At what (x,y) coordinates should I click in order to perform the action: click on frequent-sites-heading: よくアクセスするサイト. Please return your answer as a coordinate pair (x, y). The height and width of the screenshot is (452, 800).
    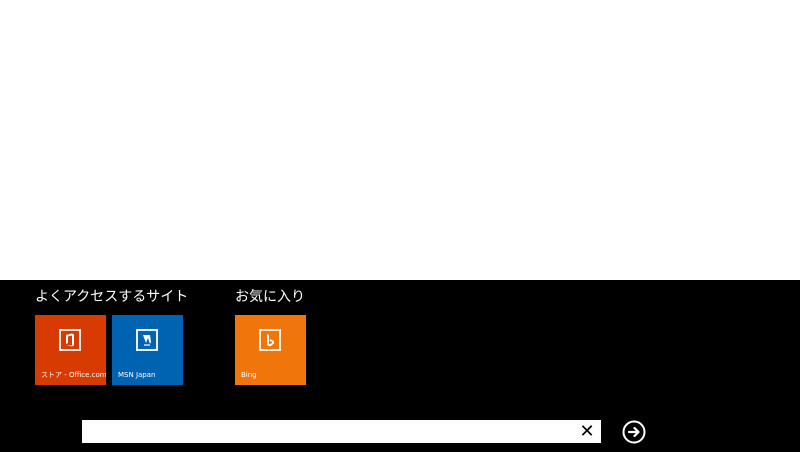
    Looking at the image, I should click on (112, 297).